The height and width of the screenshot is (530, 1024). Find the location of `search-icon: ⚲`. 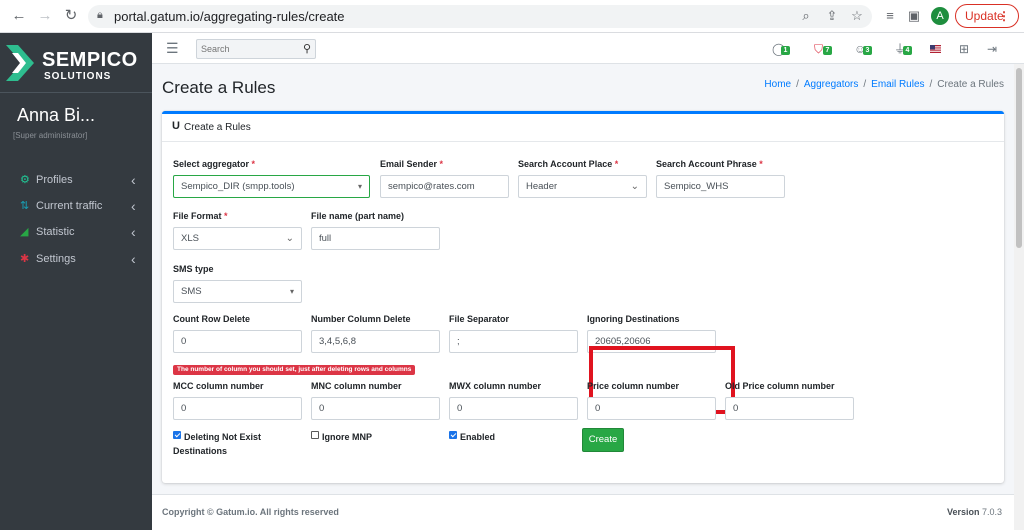

search-icon: ⚲ is located at coordinates (307, 48).